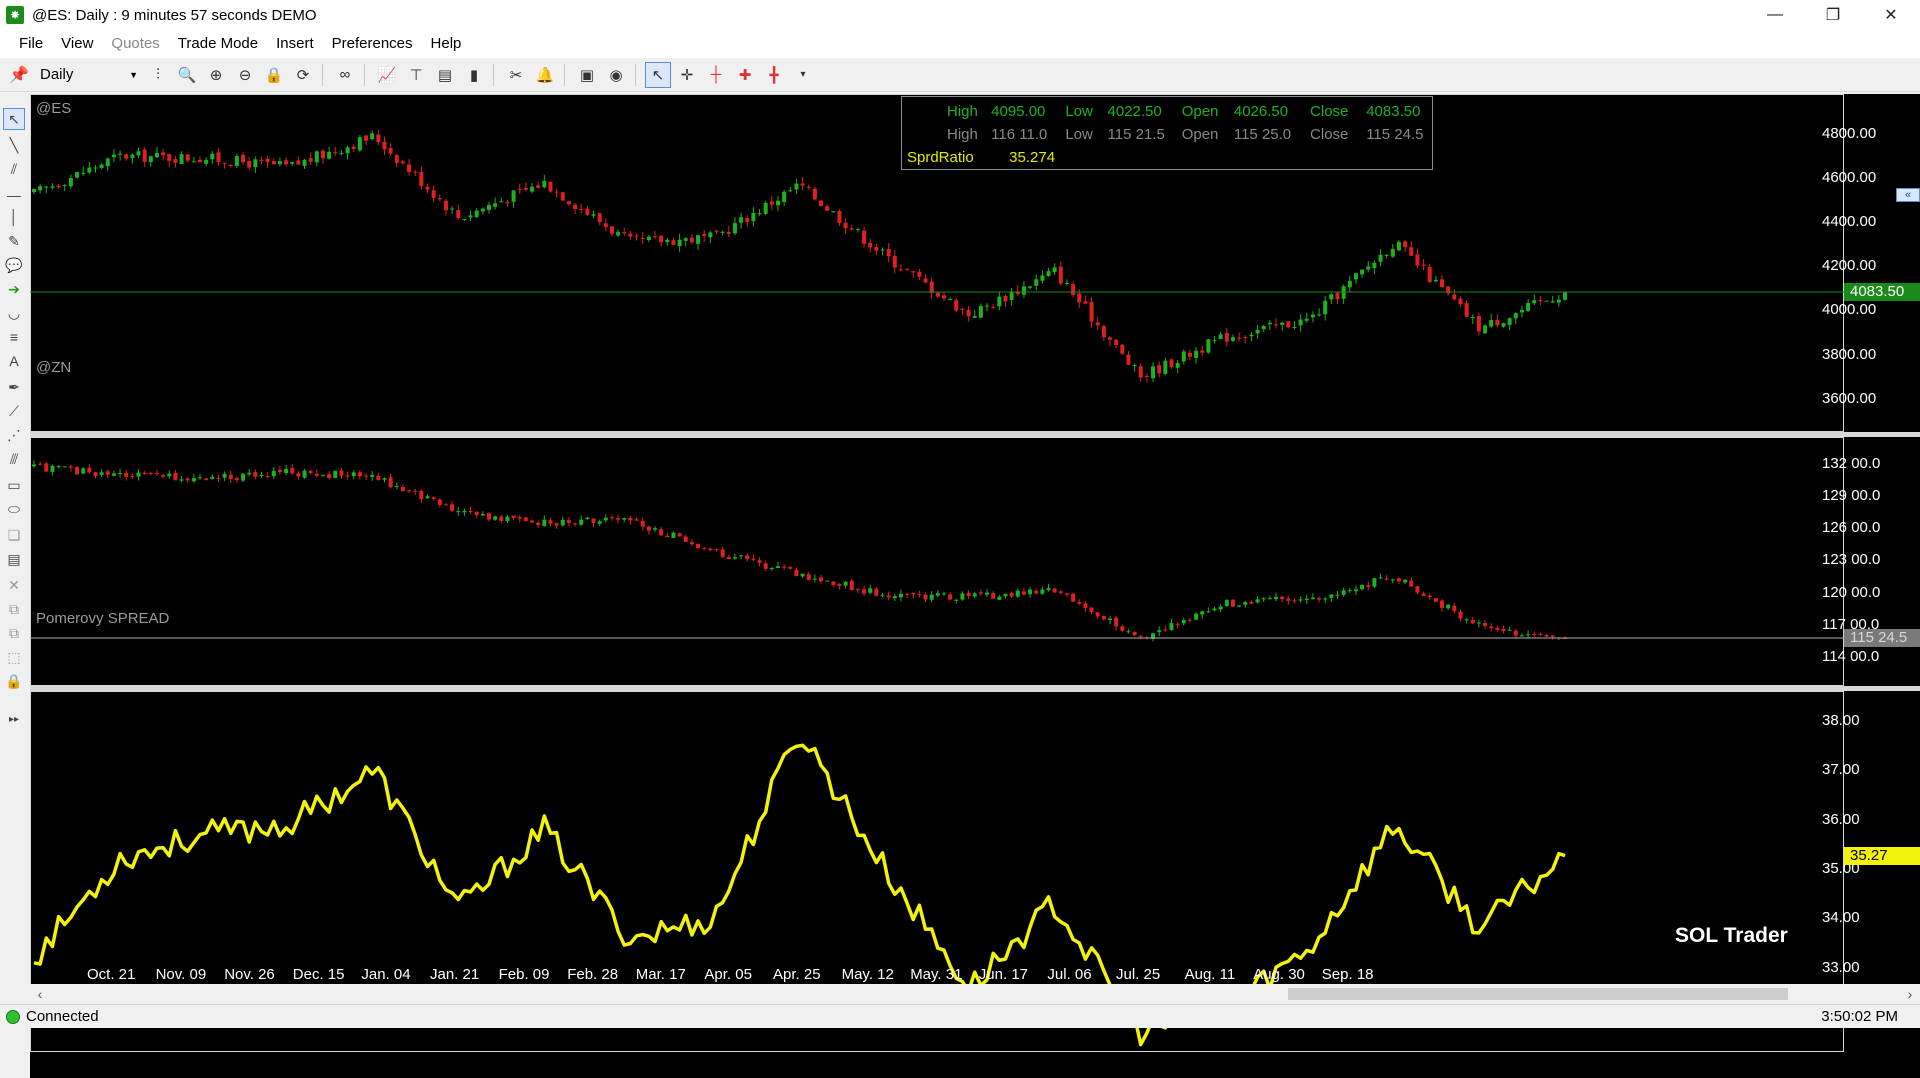 The image size is (1920, 1078). I want to click on menu-quotes: Quotes, so click(135, 44).